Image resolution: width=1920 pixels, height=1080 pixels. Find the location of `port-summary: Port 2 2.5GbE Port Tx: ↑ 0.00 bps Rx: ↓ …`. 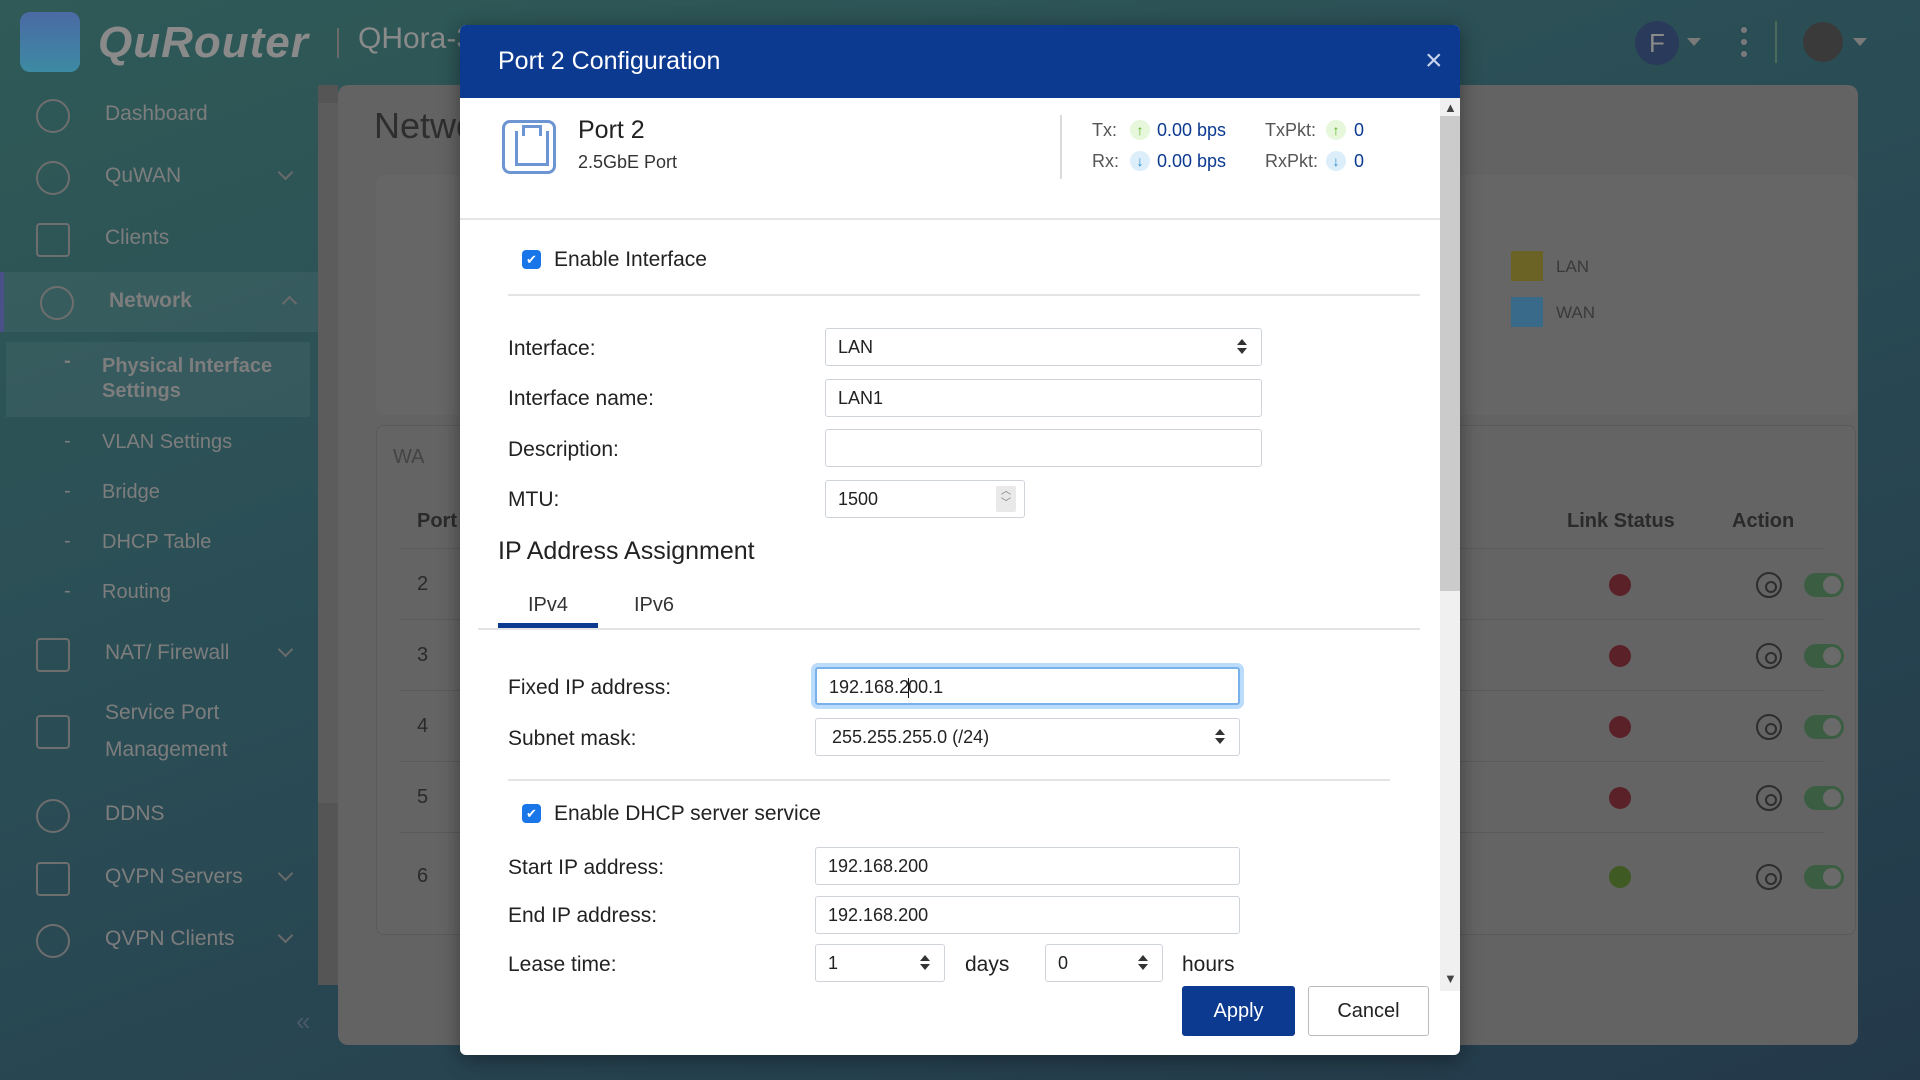

port-summary: Port 2 2.5GbE Port Tx: ↑ 0.00 bps Rx: ↓ … is located at coordinates (950, 159).